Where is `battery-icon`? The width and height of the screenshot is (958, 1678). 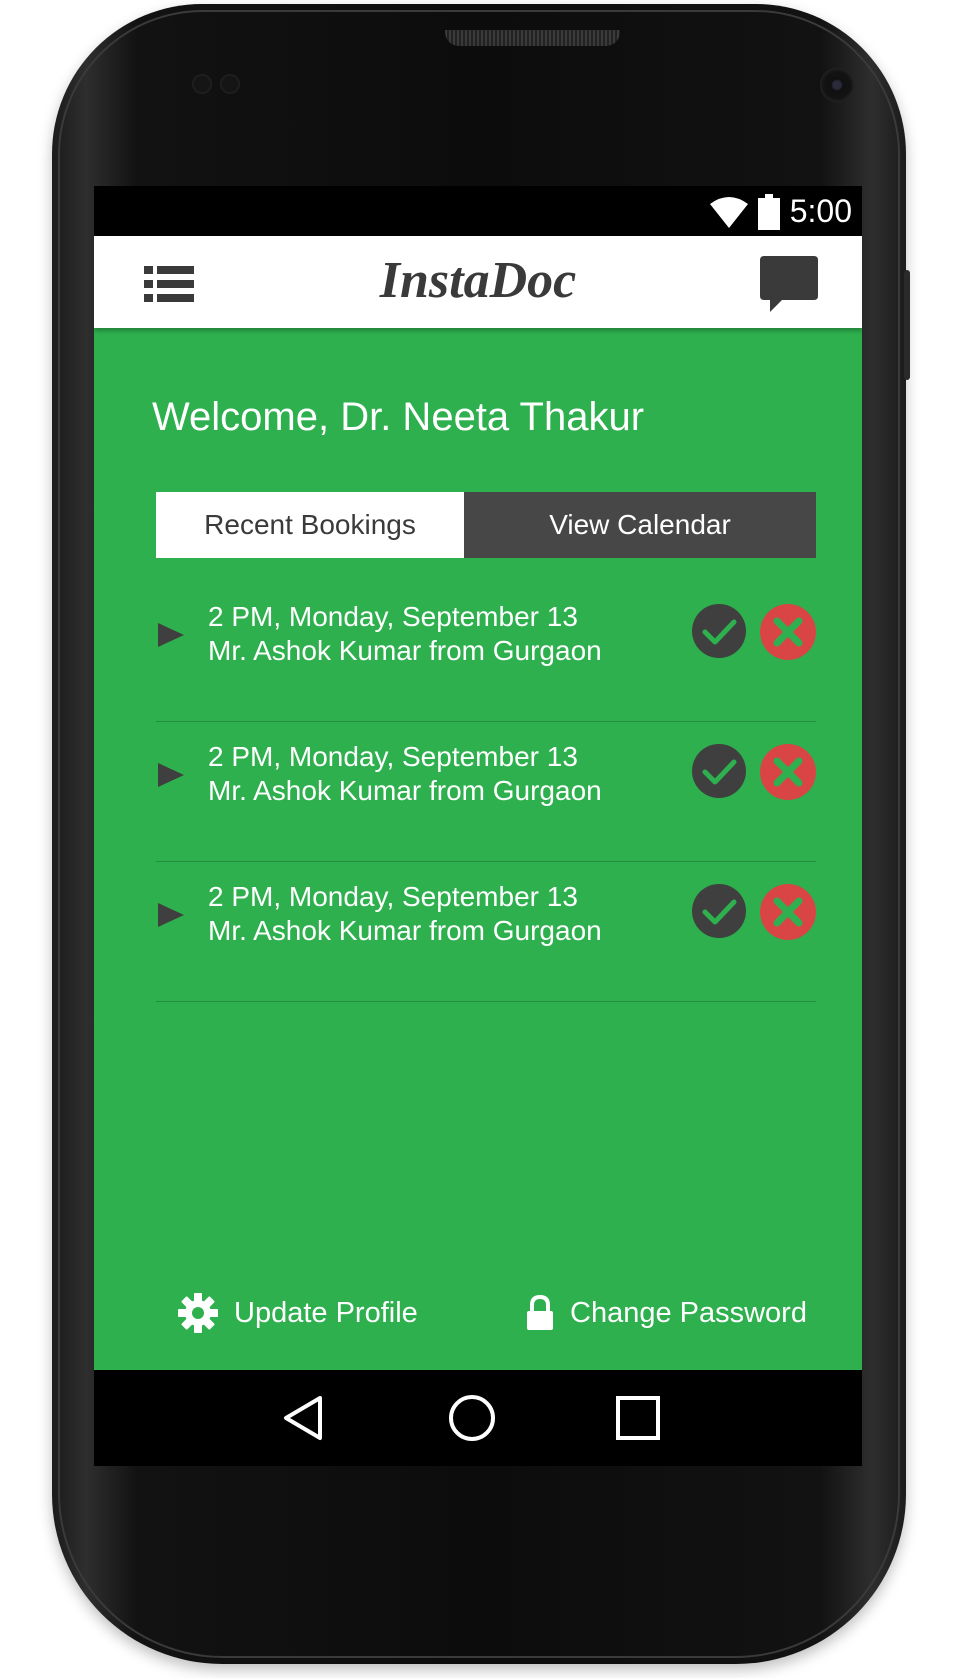 battery-icon is located at coordinates (769, 212).